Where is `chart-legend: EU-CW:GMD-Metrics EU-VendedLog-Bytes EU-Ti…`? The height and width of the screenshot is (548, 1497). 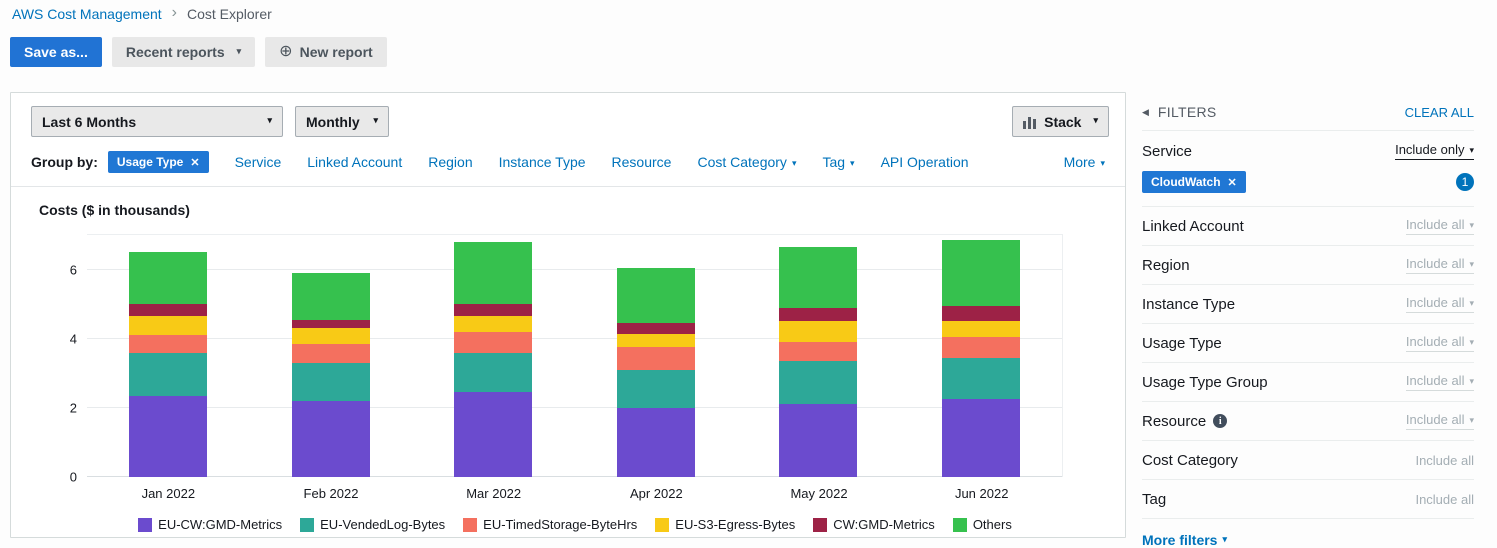
chart-legend: EU-CW:GMD-Metrics EU-VendedLog-Bytes EU-Ti… is located at coordinates (575, 524).